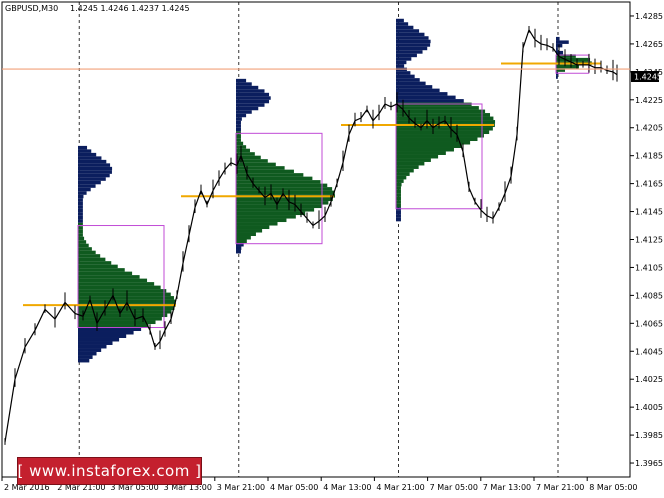  I want to click on y-tick-label: 1.3985, so click(649, 435).